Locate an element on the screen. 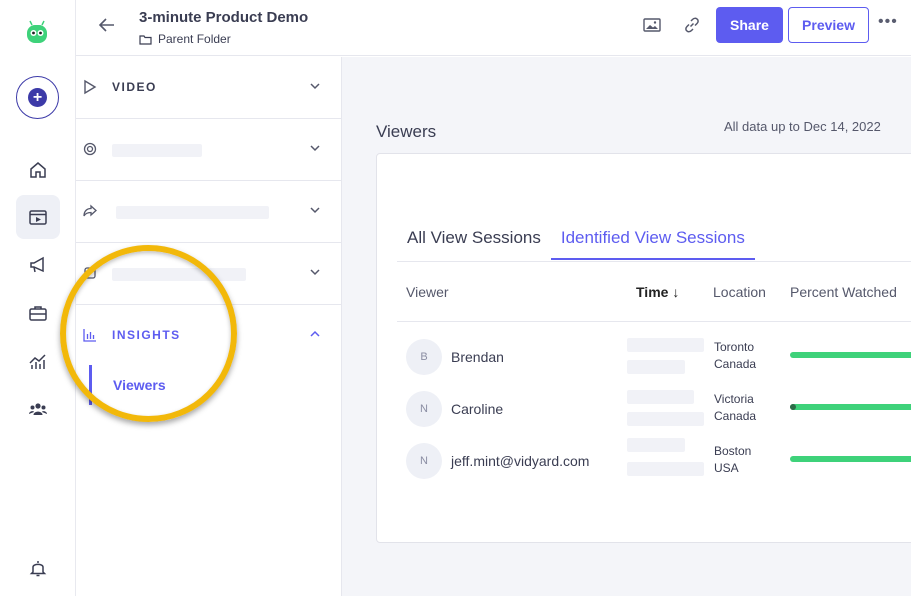 The width and height of the screenshot is (911, 596). section-video: VIDEO is located at coordinates (209, 88).